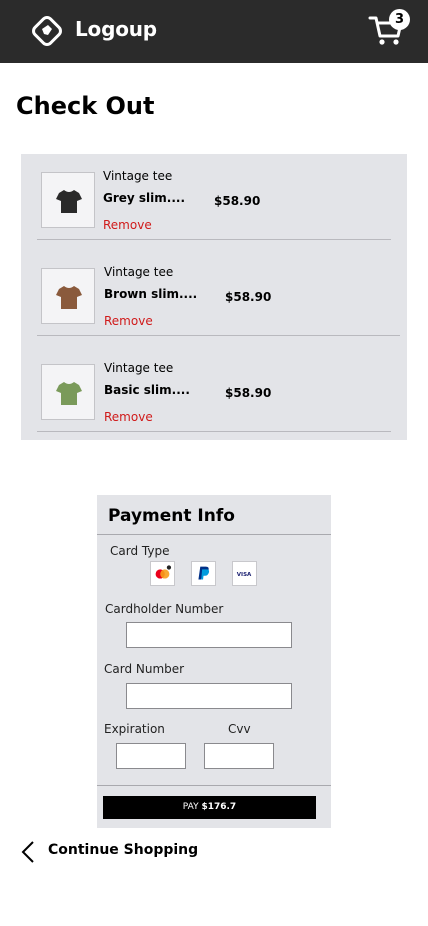 The image size is (428, 926). I want to click on page-title: Check Out, so click(85, 106).